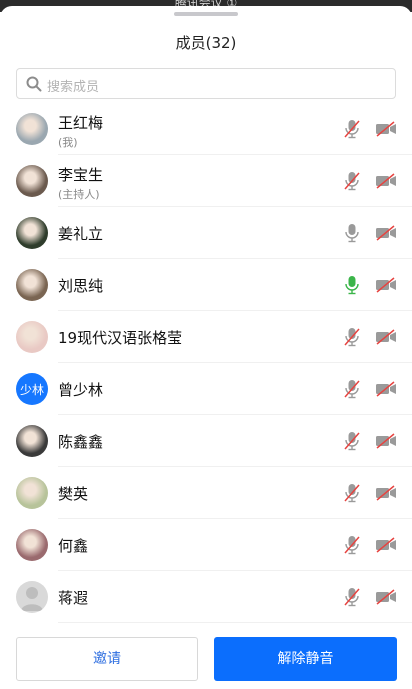  What do you see at coordinates (206, 14) in the screenshot?
I see `sheet-grabber-handle` at bounding box center [206, 14].